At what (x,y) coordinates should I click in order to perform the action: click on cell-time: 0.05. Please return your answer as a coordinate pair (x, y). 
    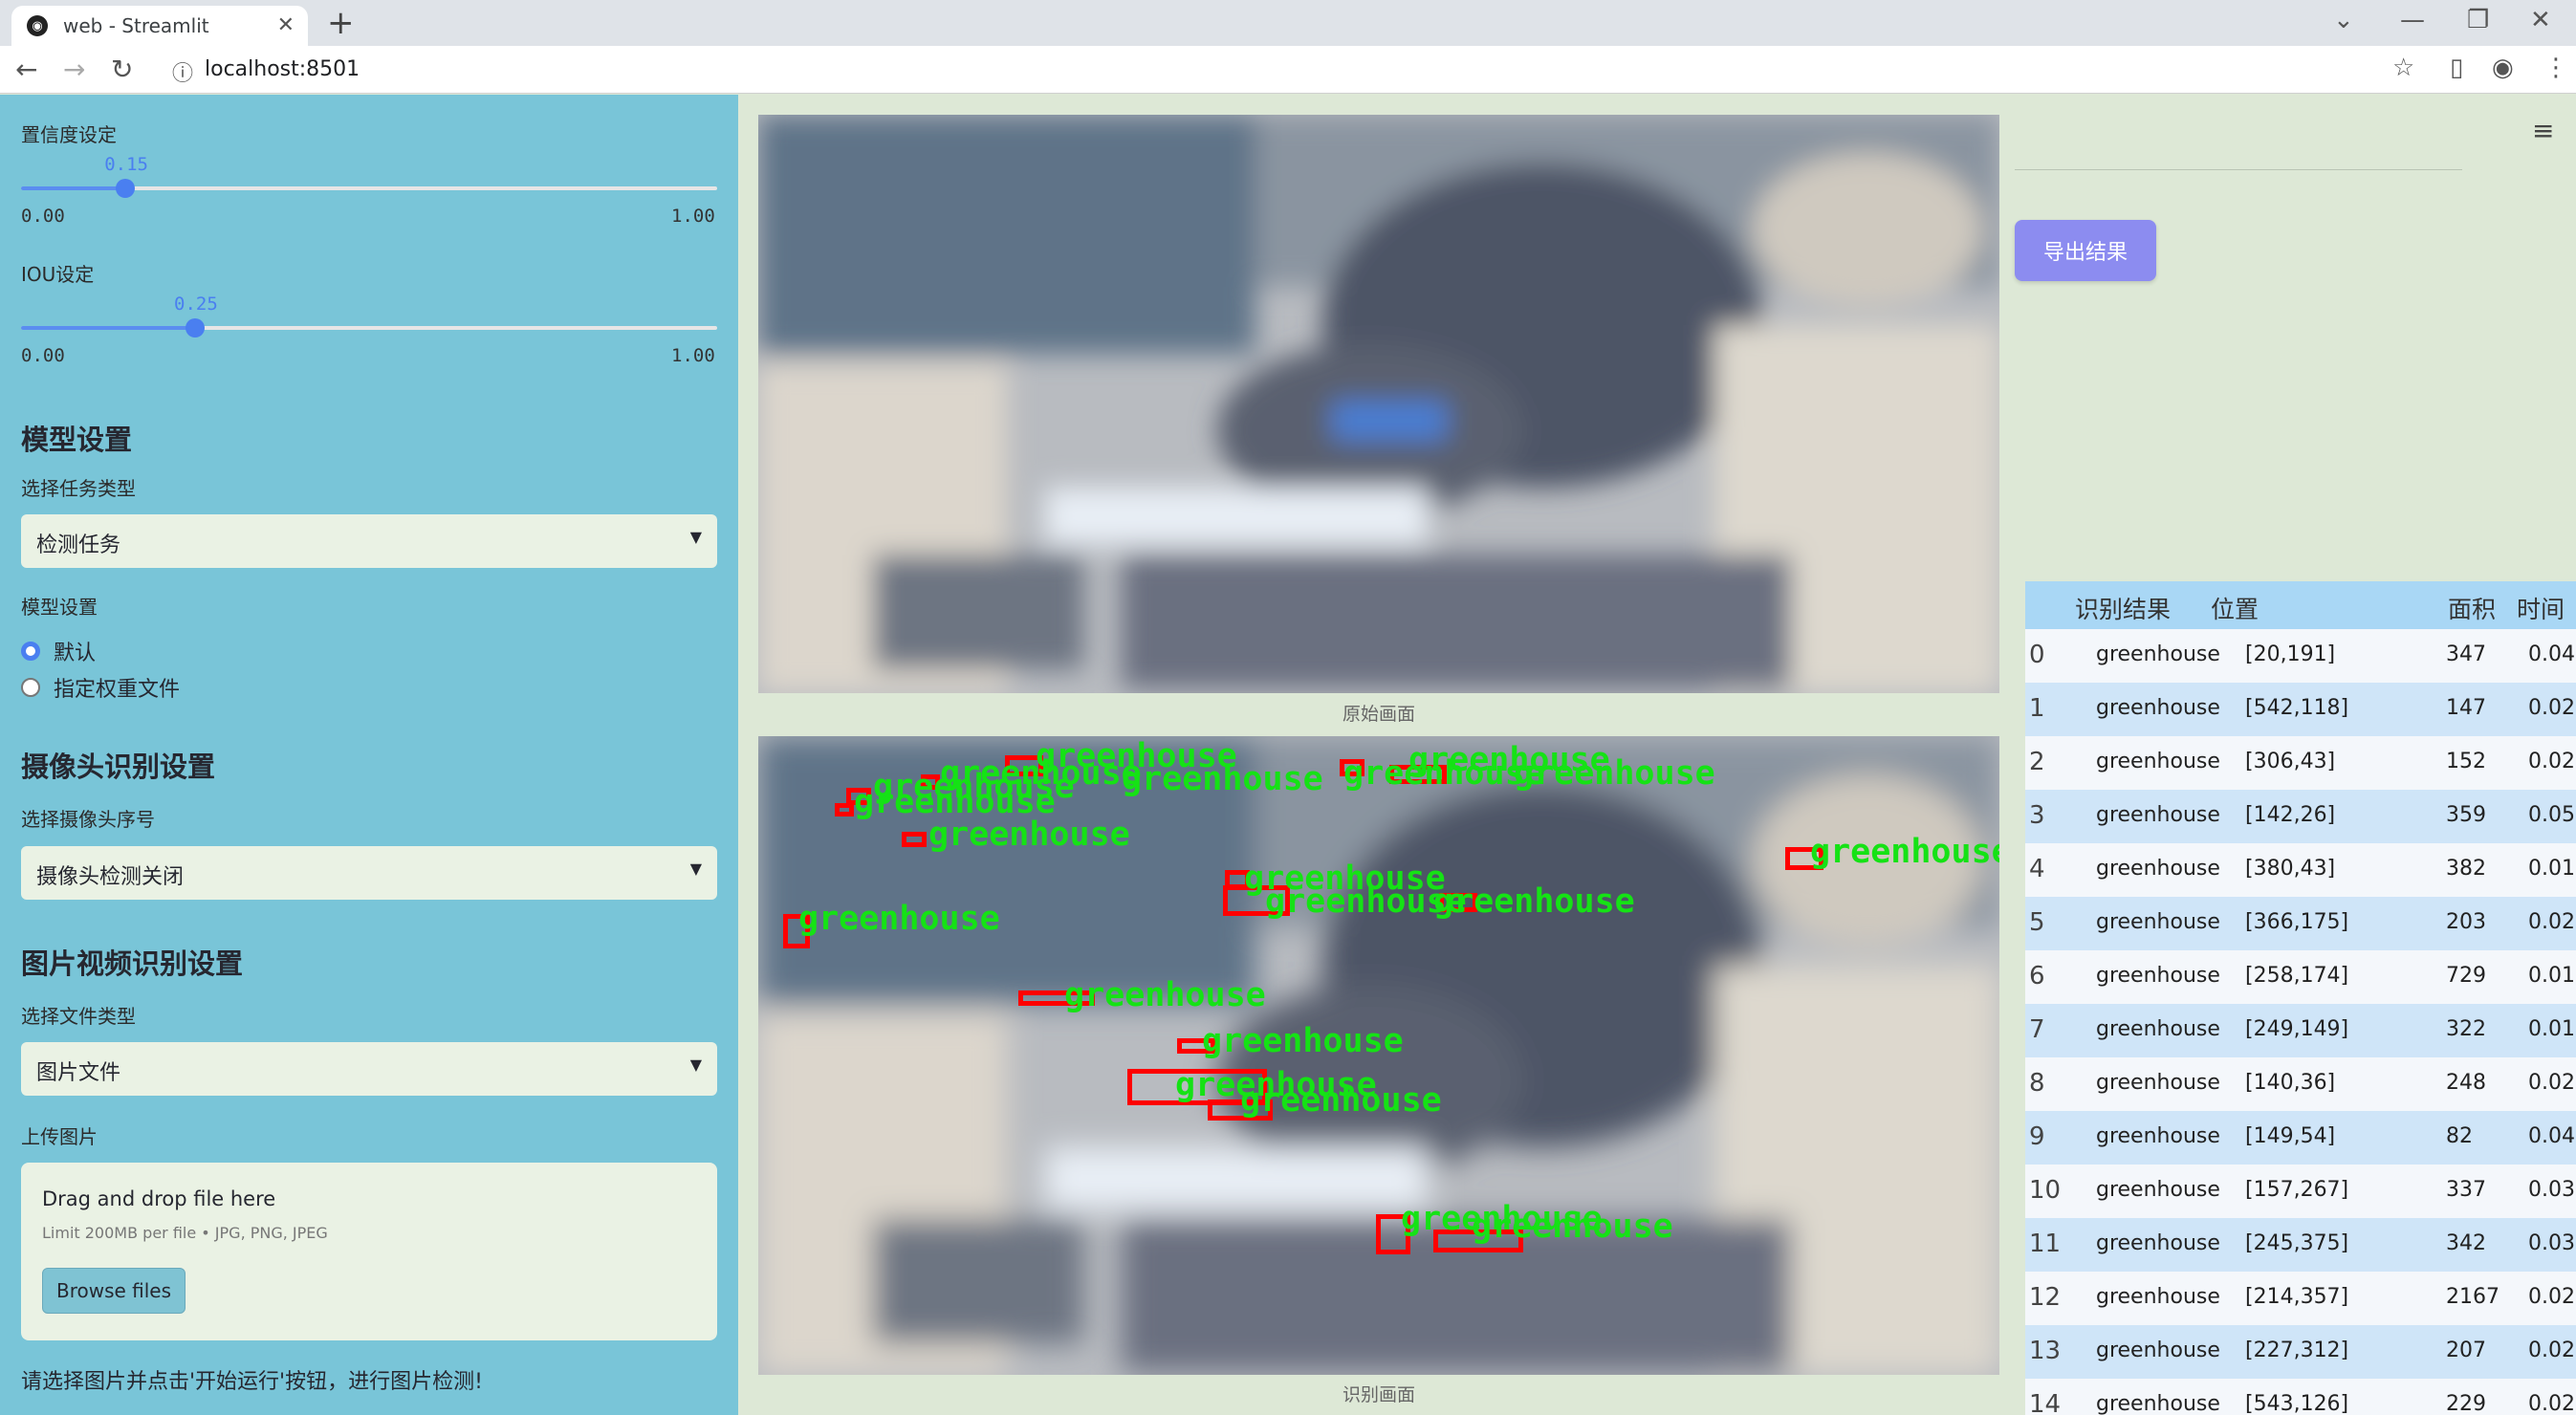
    Looking at the image, I should click on (2551, 815).